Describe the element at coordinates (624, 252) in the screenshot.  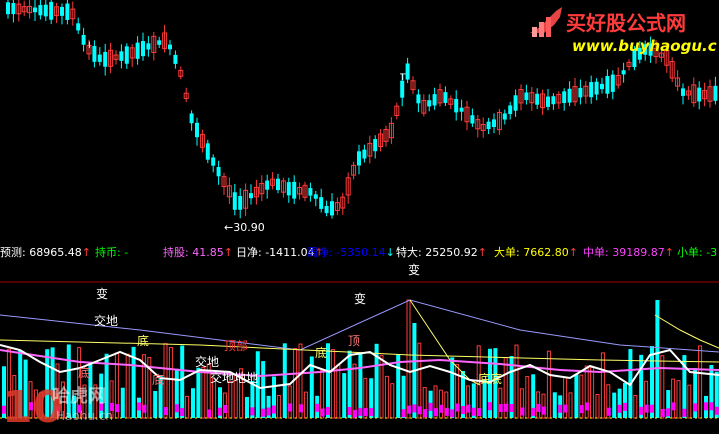
I see `indicator-item-label: 中单: 39189.87` at that location.